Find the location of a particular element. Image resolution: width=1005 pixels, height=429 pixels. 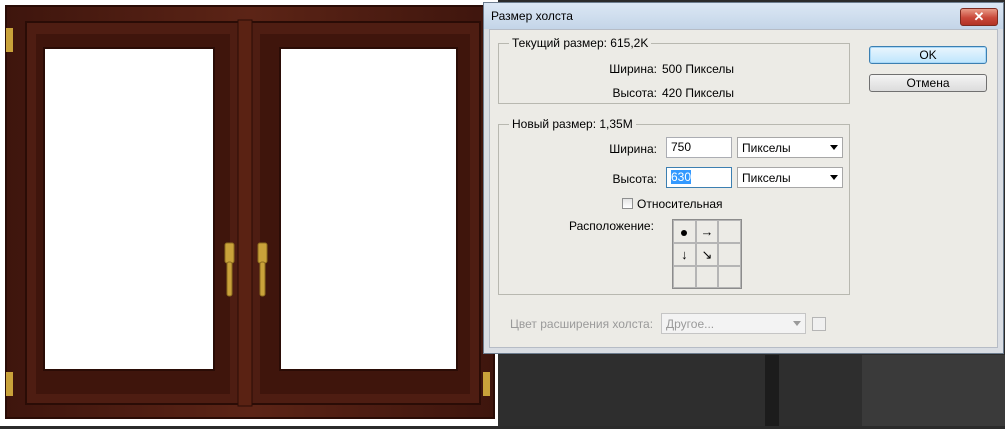

arrow-right-icon: → is located at coordinates (707, 231).